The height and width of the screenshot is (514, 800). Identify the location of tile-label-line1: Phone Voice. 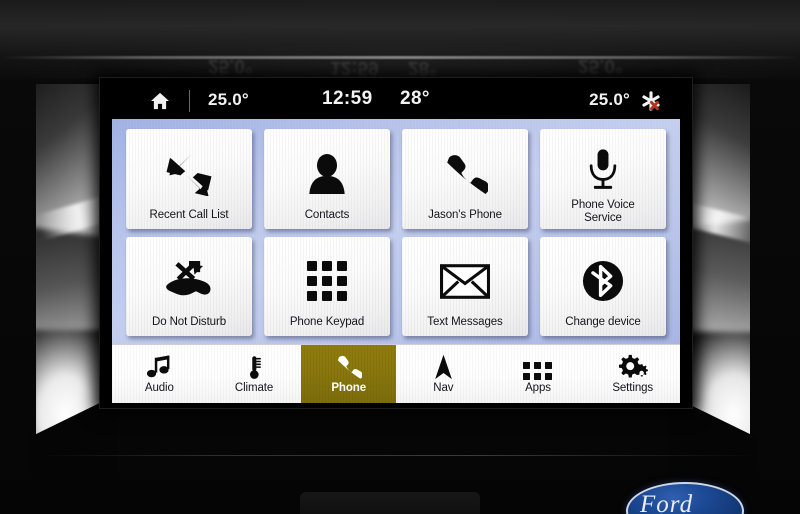
(603, 204).